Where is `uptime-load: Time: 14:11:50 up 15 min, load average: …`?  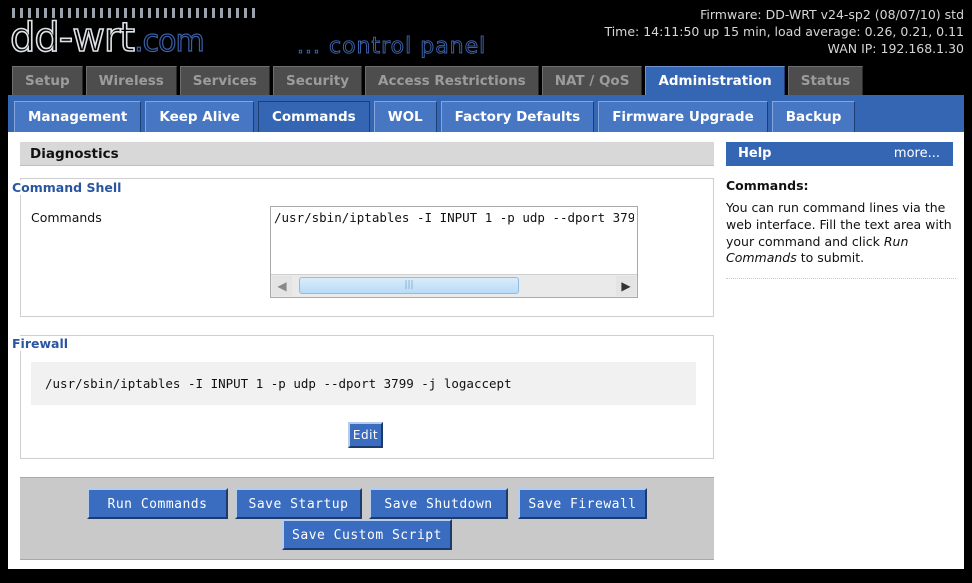 uptime-load: Time: 14:11:50 up 15 min, load average: … is located at coordinates (784, 31).